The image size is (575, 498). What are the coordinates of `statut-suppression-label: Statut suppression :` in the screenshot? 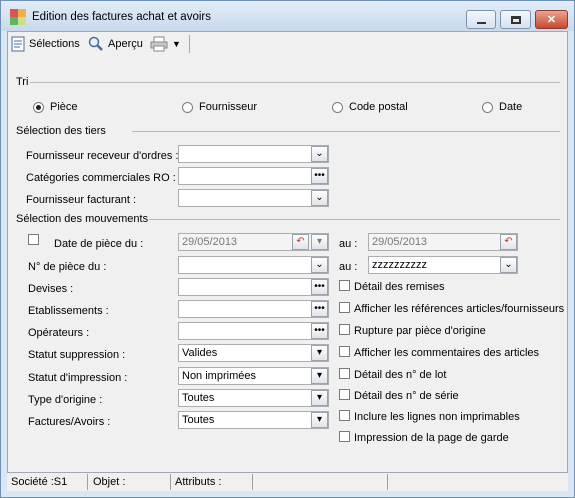 It's located at (77, 355).